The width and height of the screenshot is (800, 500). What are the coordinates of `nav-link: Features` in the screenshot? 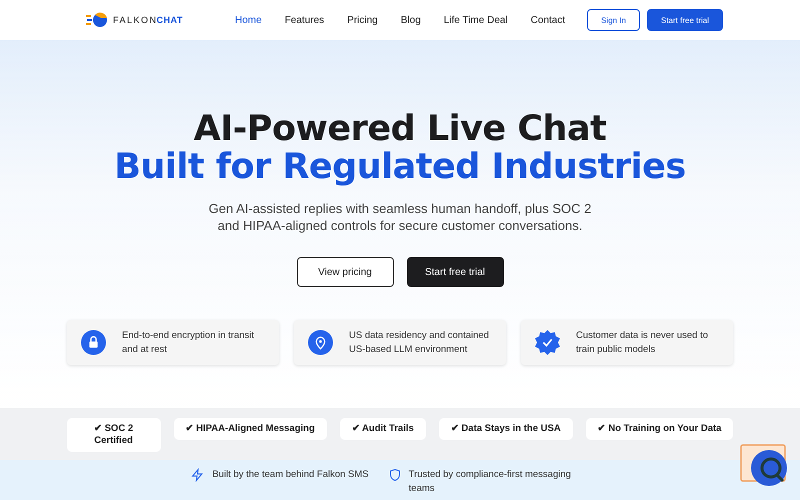 It's located at (304, 20).